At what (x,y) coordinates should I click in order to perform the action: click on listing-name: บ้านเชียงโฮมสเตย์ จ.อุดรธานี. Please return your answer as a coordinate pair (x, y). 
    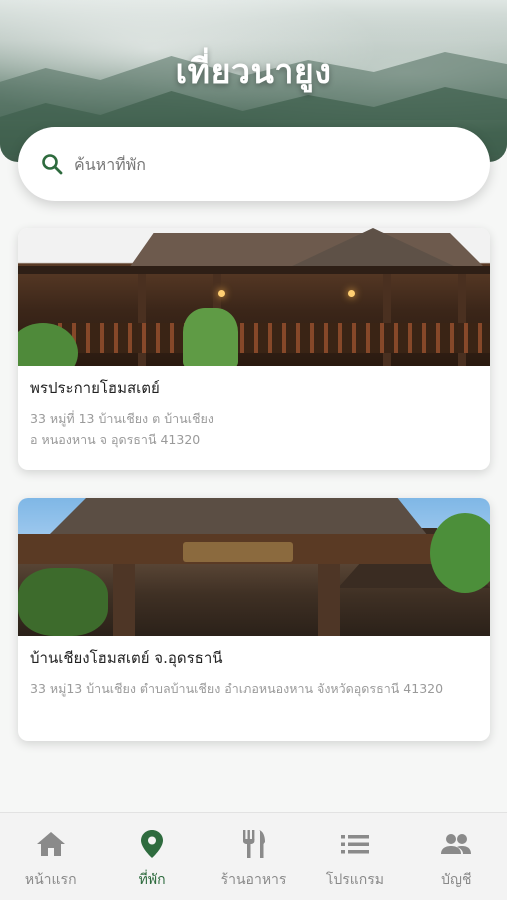
    Looking at the image, I should click on (126, 658).